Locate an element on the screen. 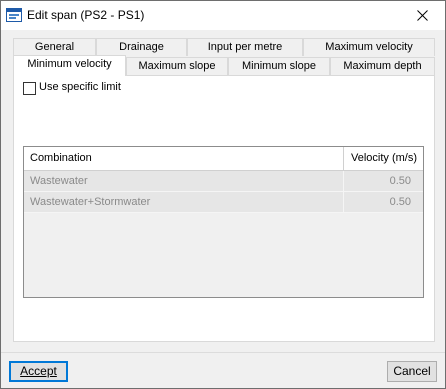 The image size is (446, 389). table-row: Wastewater+Stormwater 0.50 is located at coordinates (223, 202).